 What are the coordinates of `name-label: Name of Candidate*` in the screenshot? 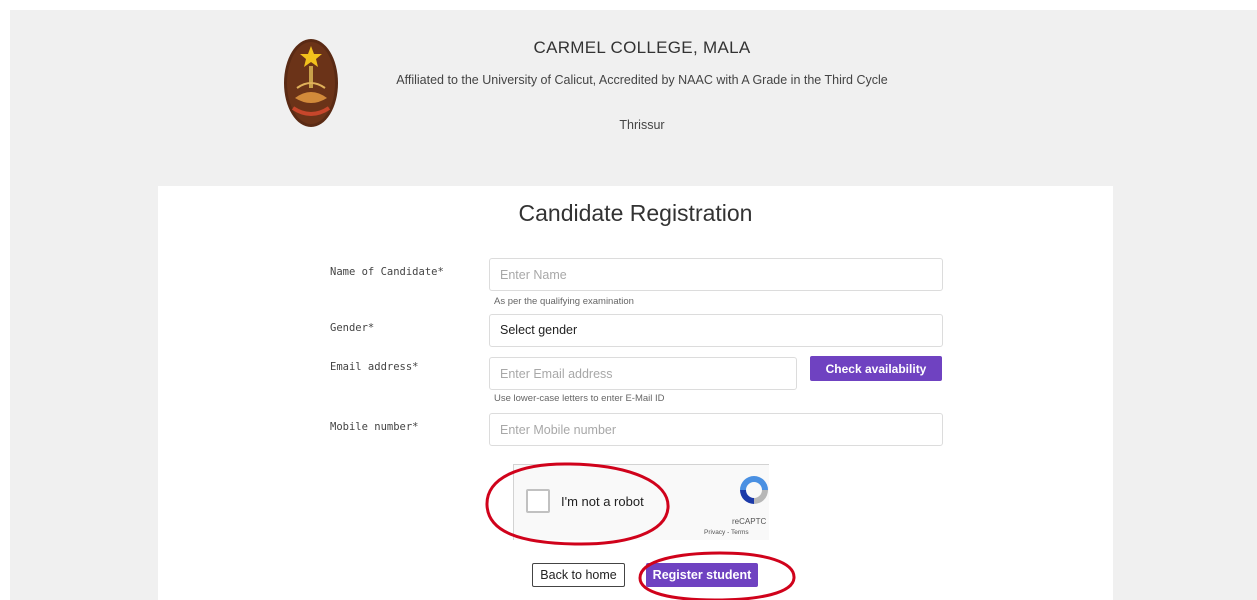 It's located at (387, 272).